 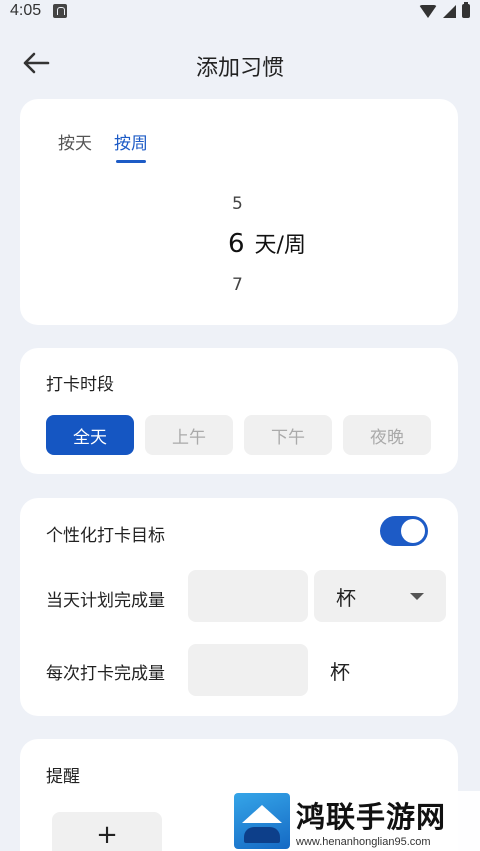 What do you see at coordinates (60, 11) in the screenshot?
I see `notification-icon` at bounding box center [60, 11].